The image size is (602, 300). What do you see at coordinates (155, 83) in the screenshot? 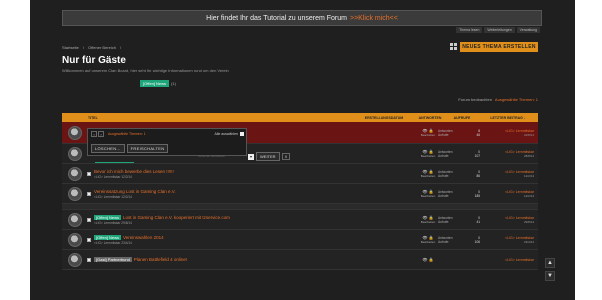
I see `prefix-news-tag: [Offen] News` at bounding box center [155, 83].